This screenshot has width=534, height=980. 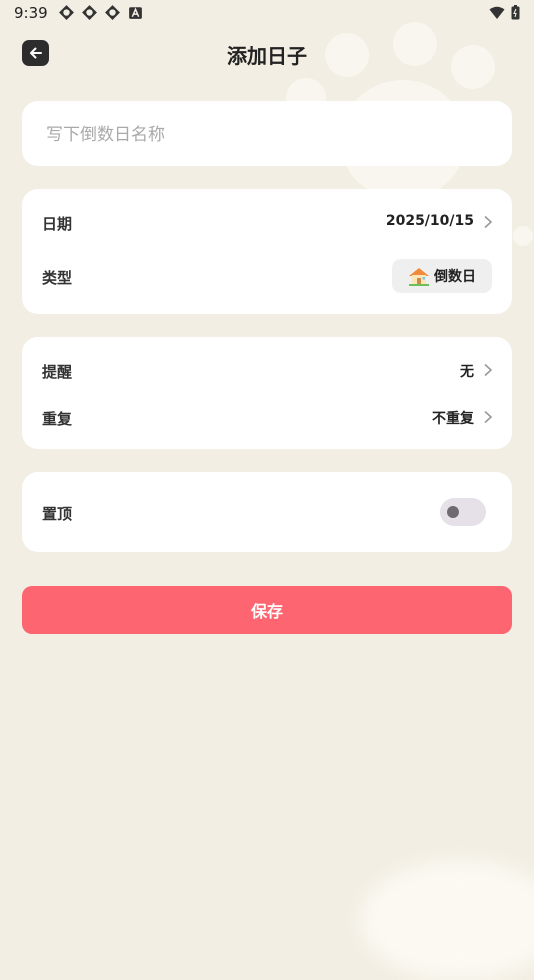 I want to click on notification-icons, so click(x=101, y=12).